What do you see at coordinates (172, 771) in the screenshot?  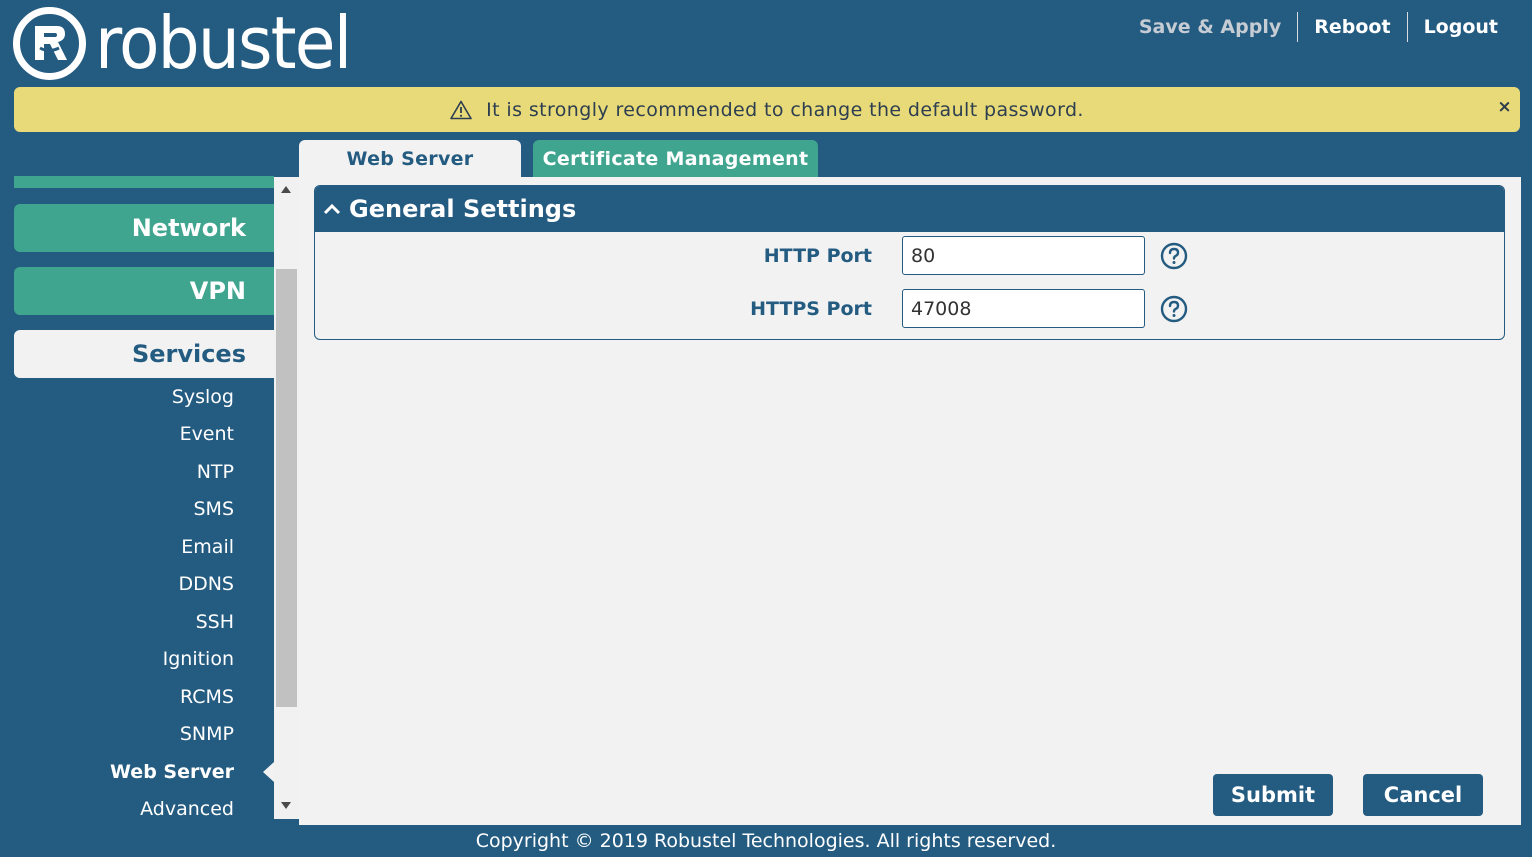 I see `sidebar-item-label: Web Server` at bounding box center [172, 771].